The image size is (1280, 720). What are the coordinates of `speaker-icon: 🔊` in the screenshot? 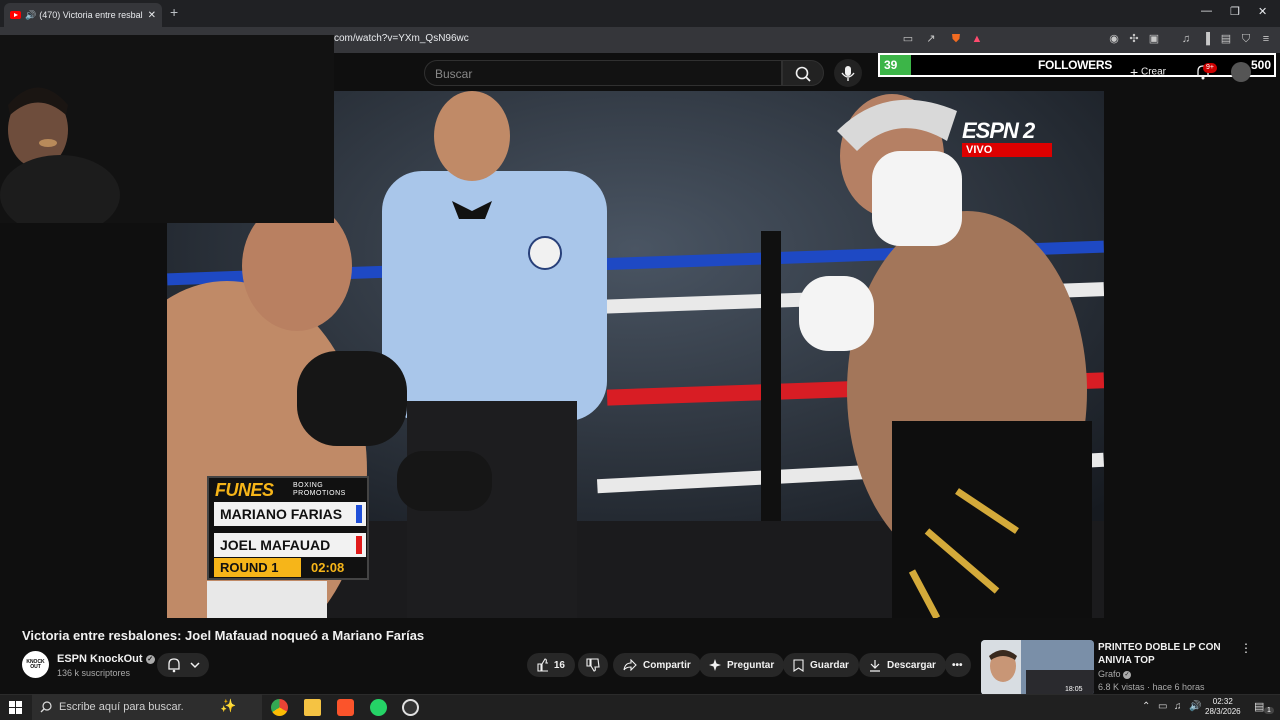 It's located at (30, 15).